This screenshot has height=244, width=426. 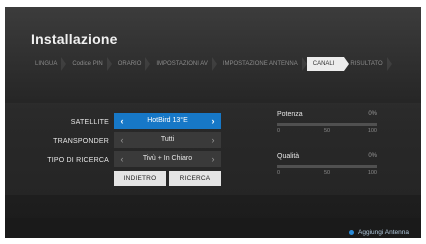 I want to click on power-scale: 0 50 100, so click(x=327, y=132).